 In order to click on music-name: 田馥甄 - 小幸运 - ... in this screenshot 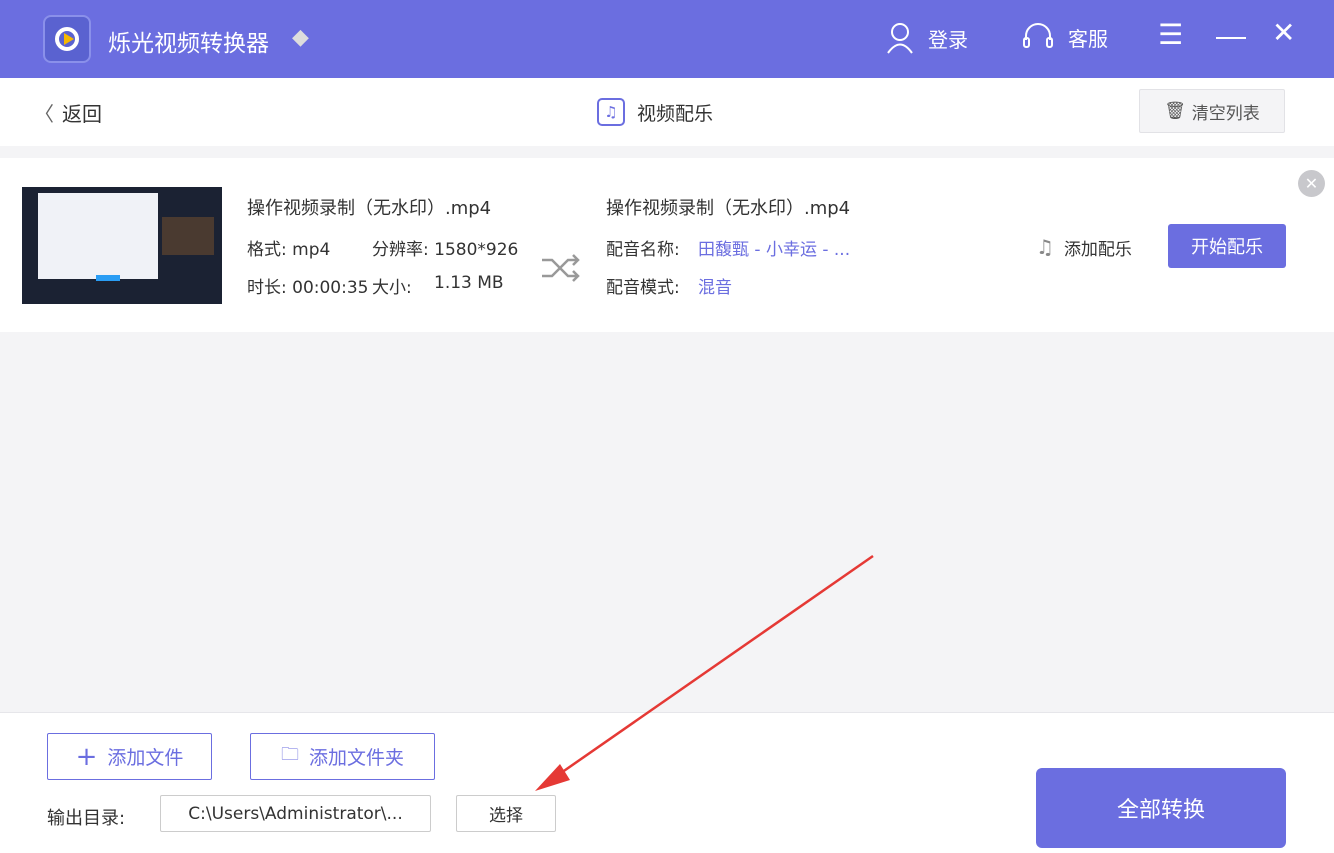, I will do `click(774, 247)`.